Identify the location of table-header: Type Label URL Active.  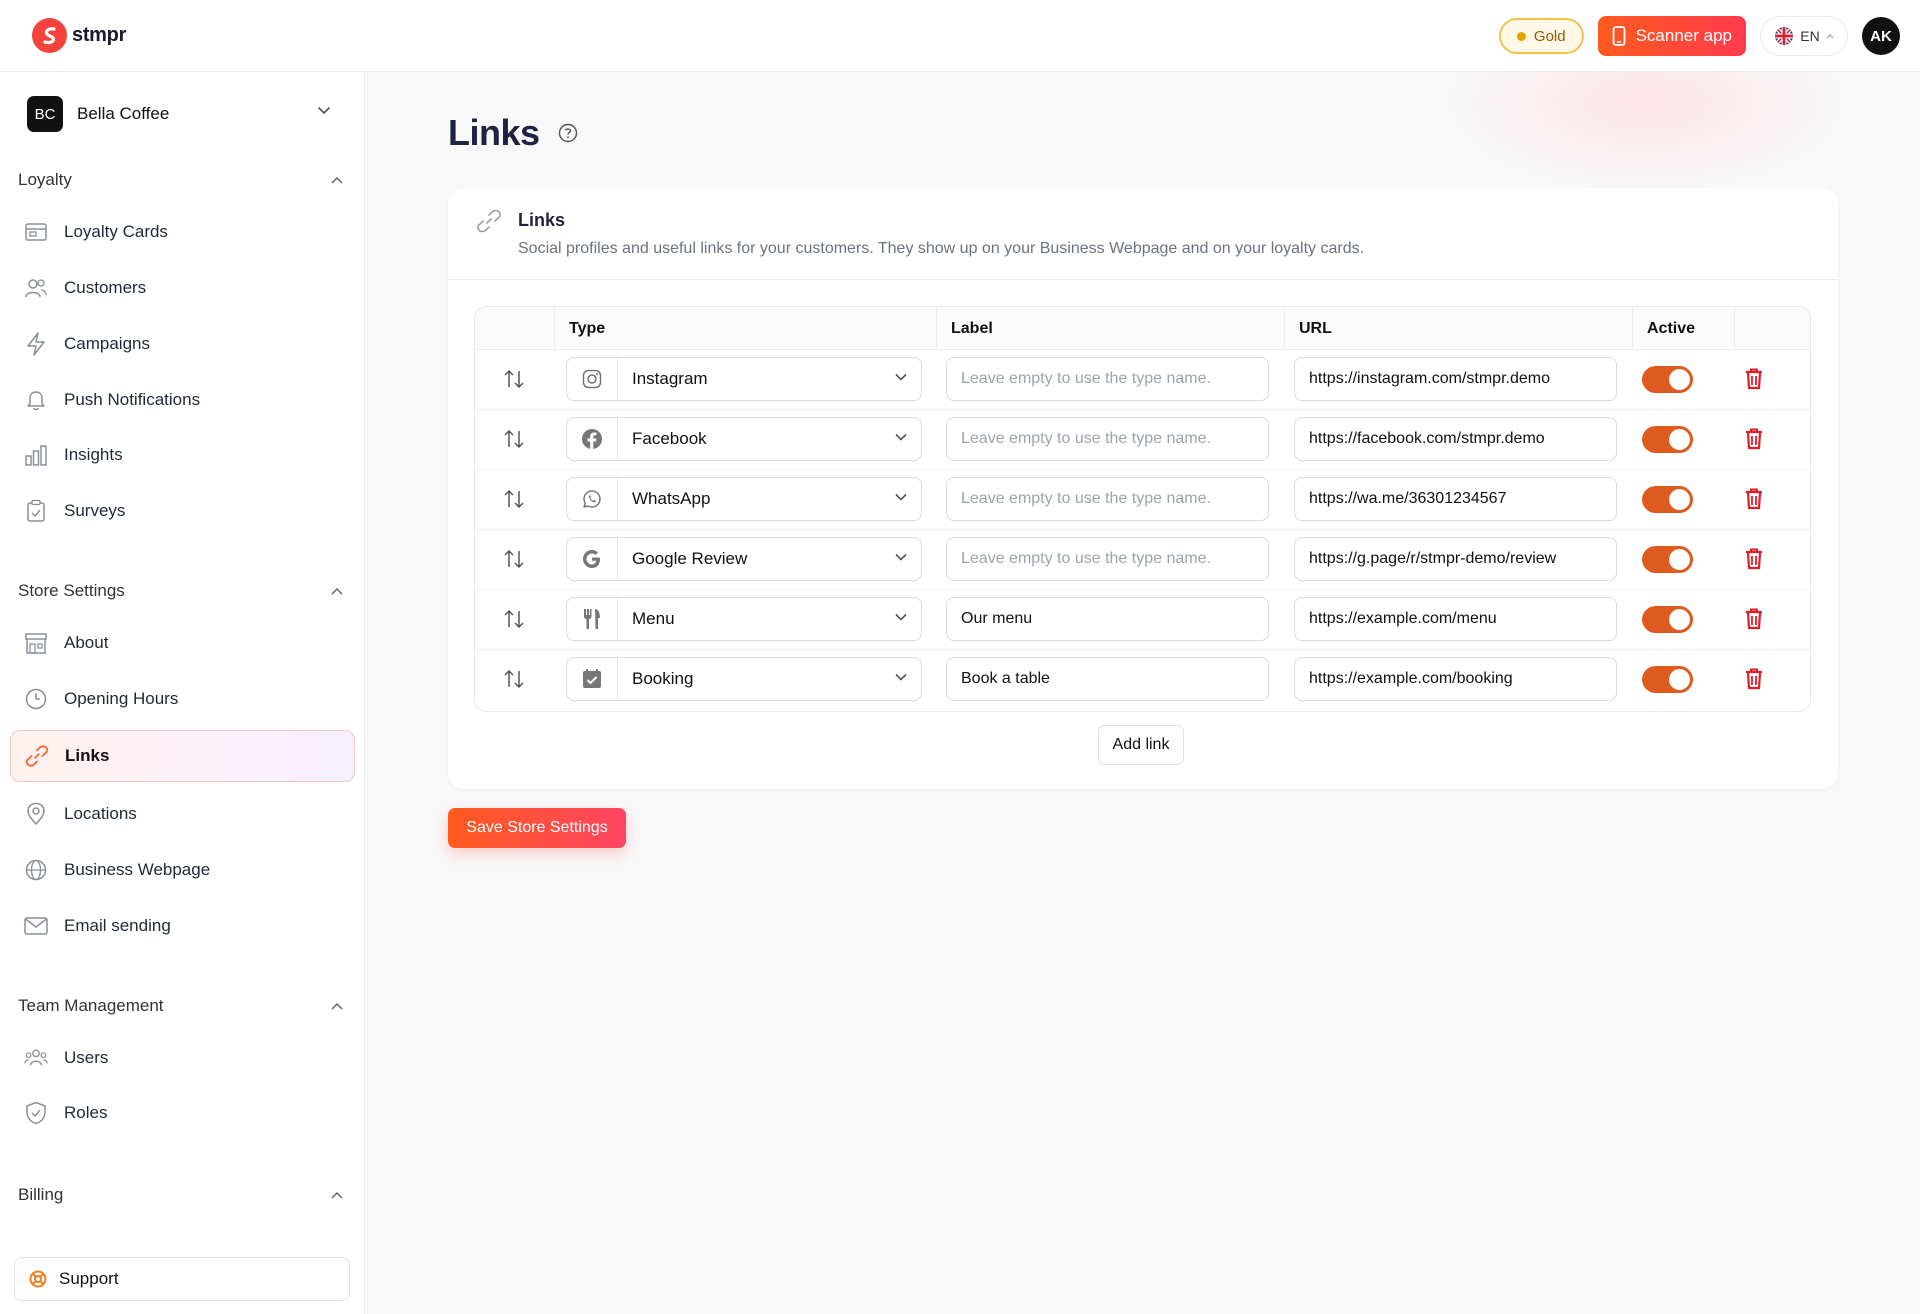
(1142, 328).